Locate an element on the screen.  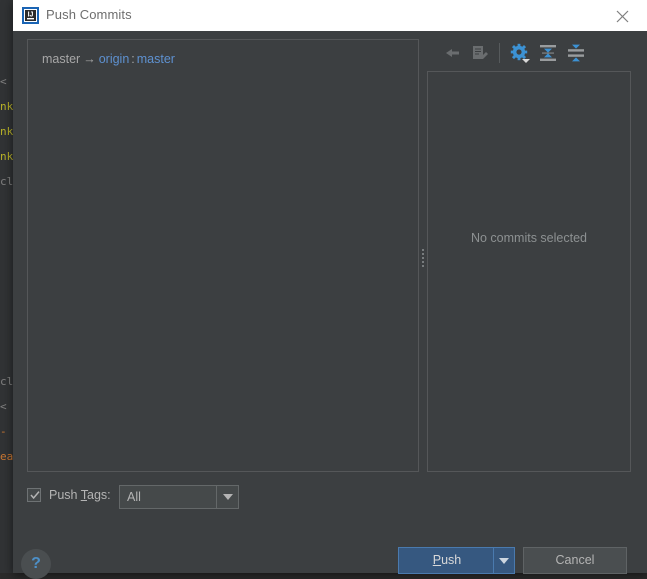
intellij-logo-icon: IJ is located at coordinates (30, 15).